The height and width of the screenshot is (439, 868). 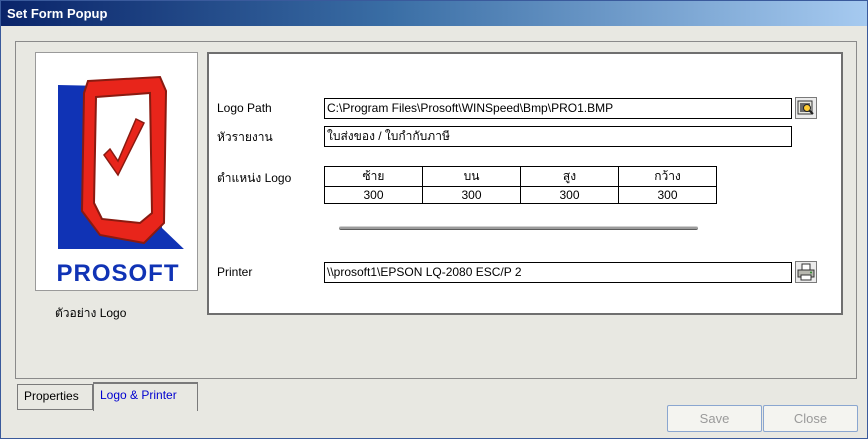 What do you see at coordinates (55, 397) in the screenshot?
I see `tab-properties: Properties` at bounding box center [55, 397].